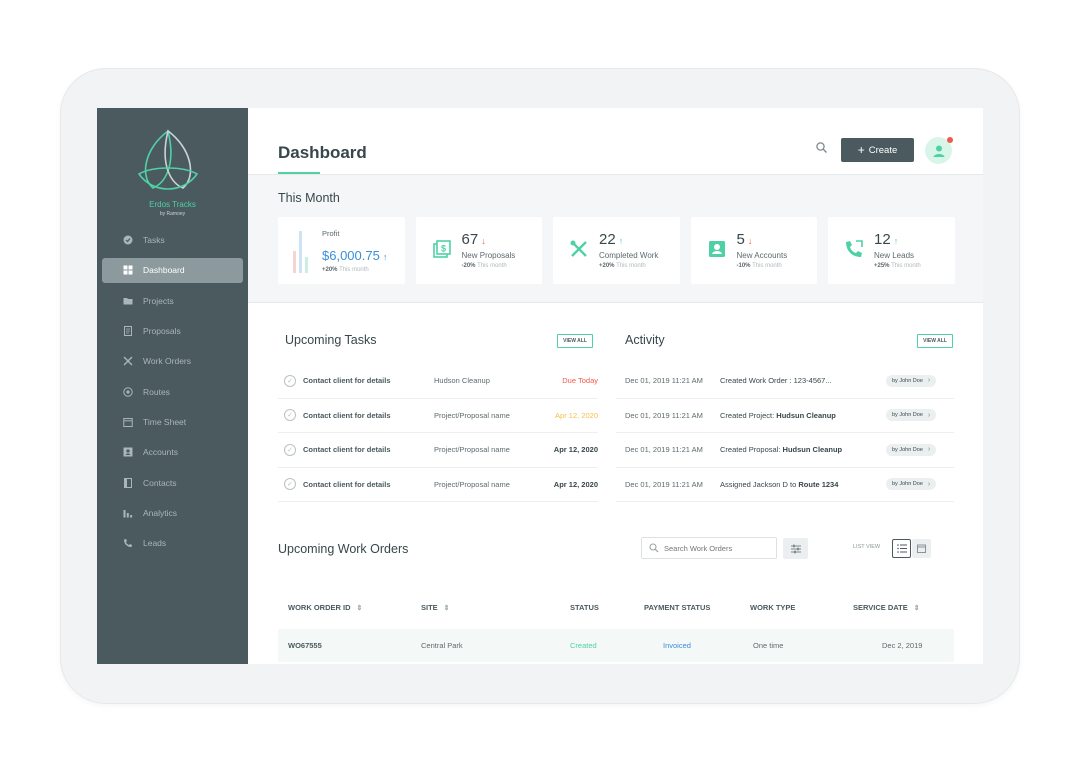  I want to click on title-underline, so click(299, 173).